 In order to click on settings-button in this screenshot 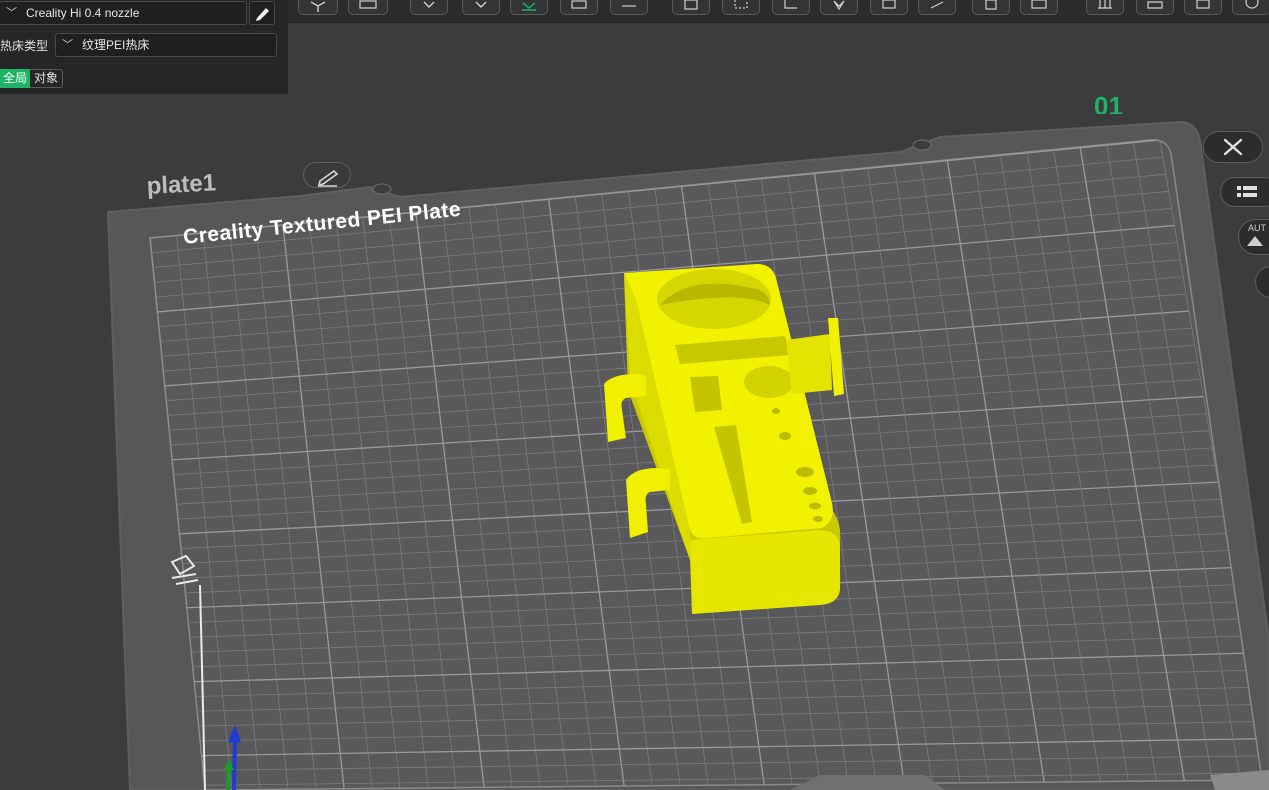, I will do `click(1250, 7)`.